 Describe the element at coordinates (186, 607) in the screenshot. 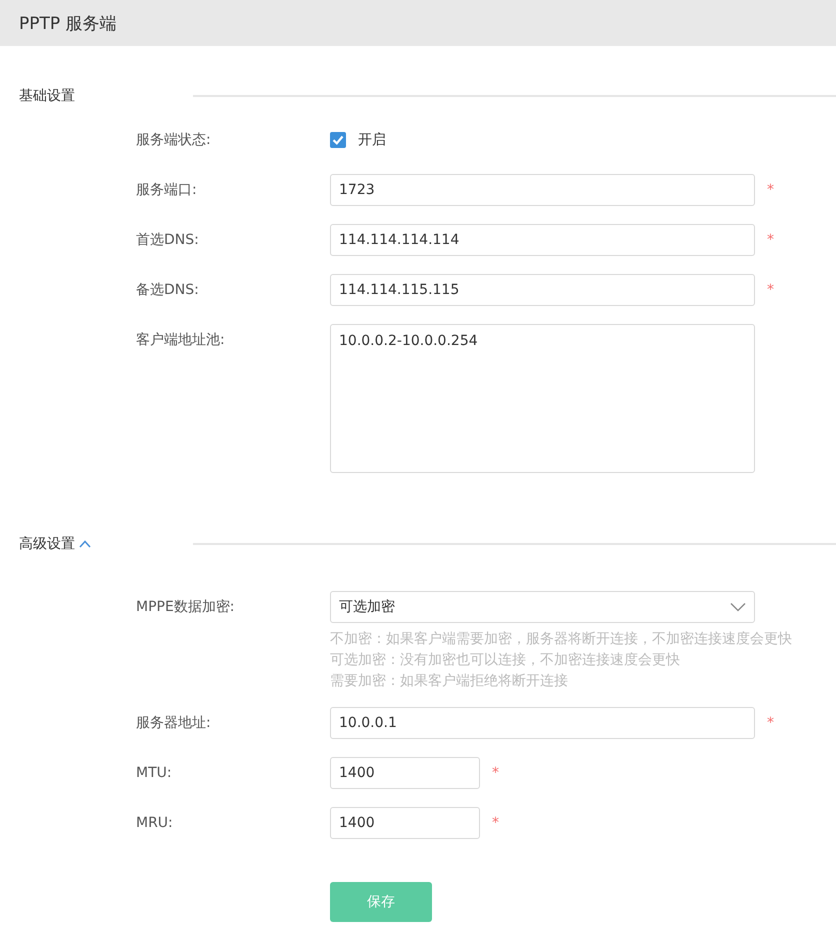

I see `field-label: MPPE数据加密:` at that location.